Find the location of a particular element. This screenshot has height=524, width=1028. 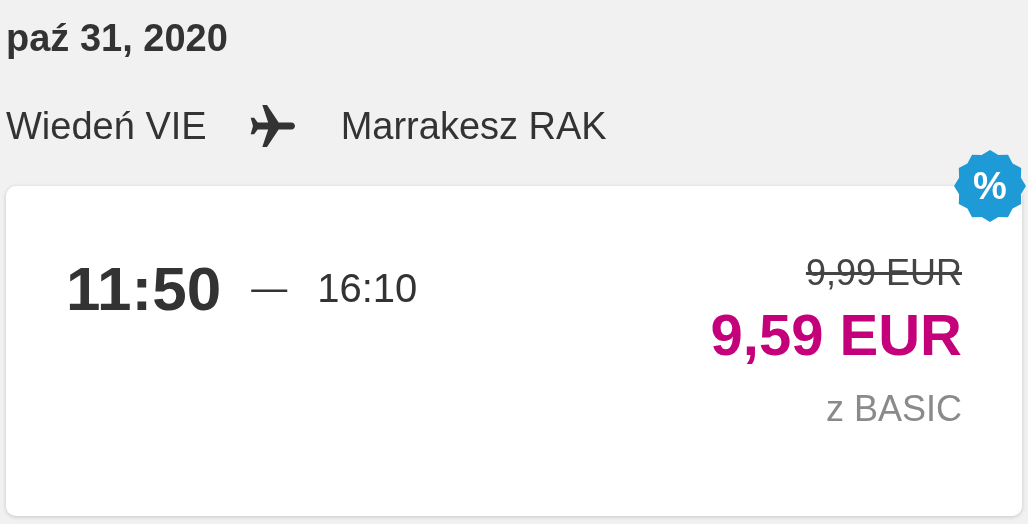

flight-date: paź 31, 2020 is located at coordinates (117, 38).